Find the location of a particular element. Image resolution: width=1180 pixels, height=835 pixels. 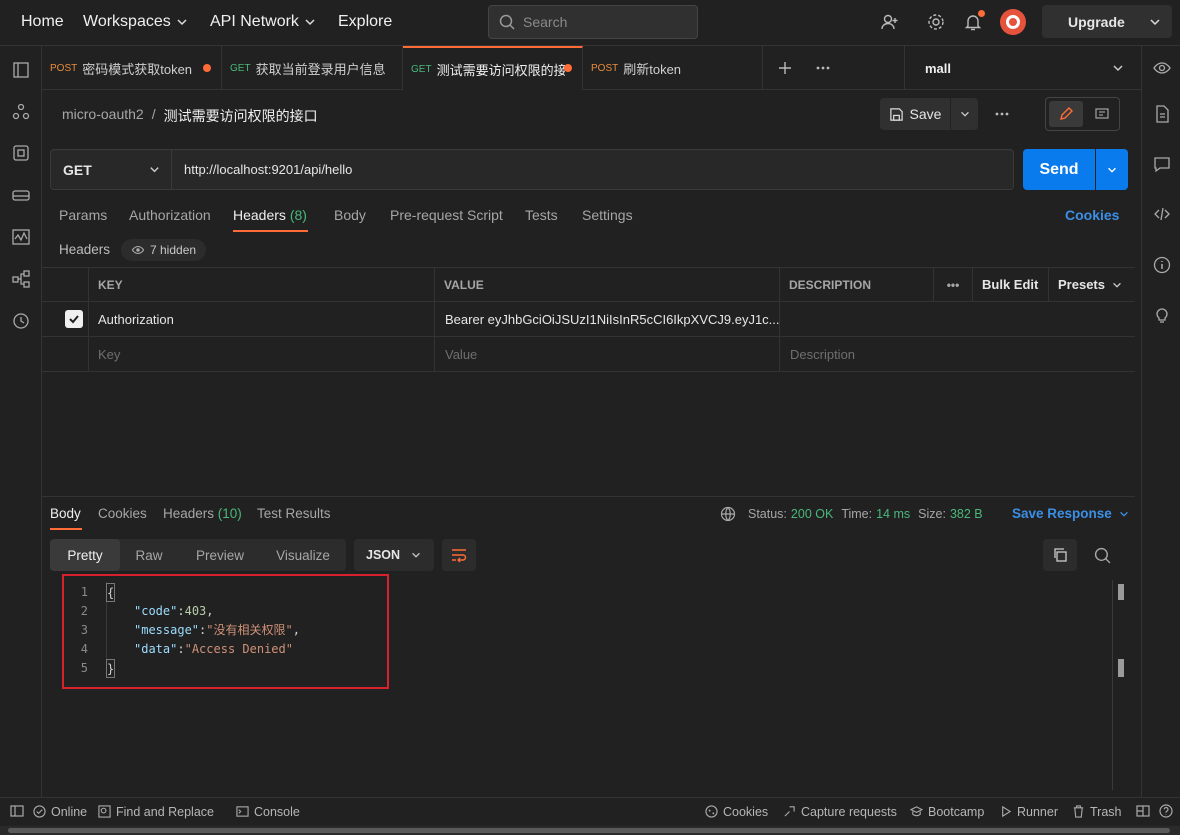

tab-pre-request-script: Pre-request Script is located at coordinates (446, 215).